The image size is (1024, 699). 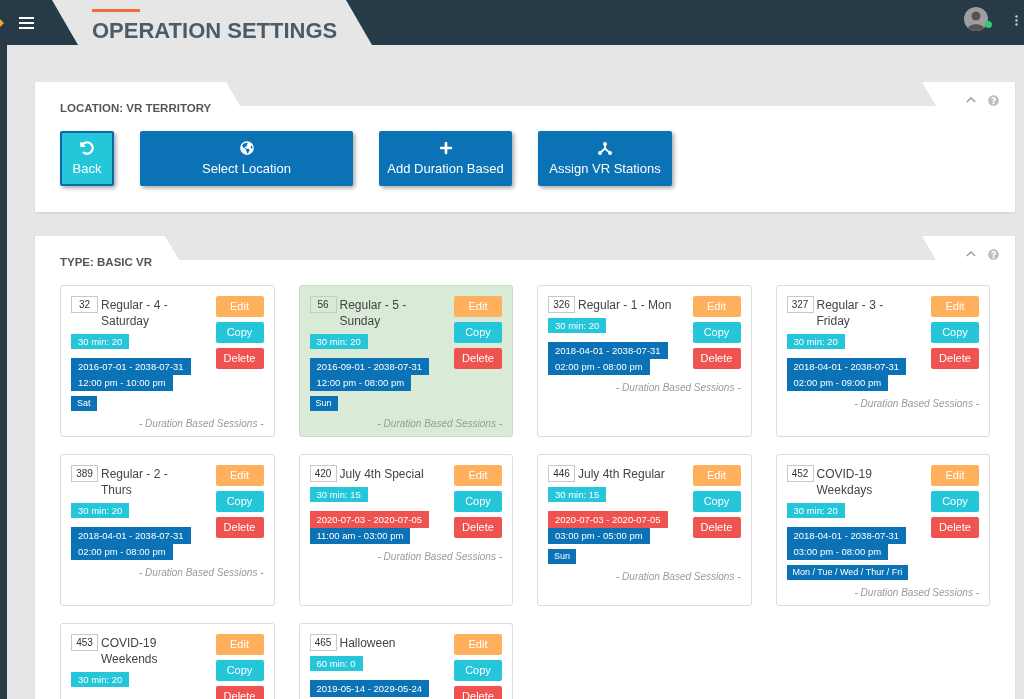 I want to click on branch-nodes-icon, so click(x=605, y=148).